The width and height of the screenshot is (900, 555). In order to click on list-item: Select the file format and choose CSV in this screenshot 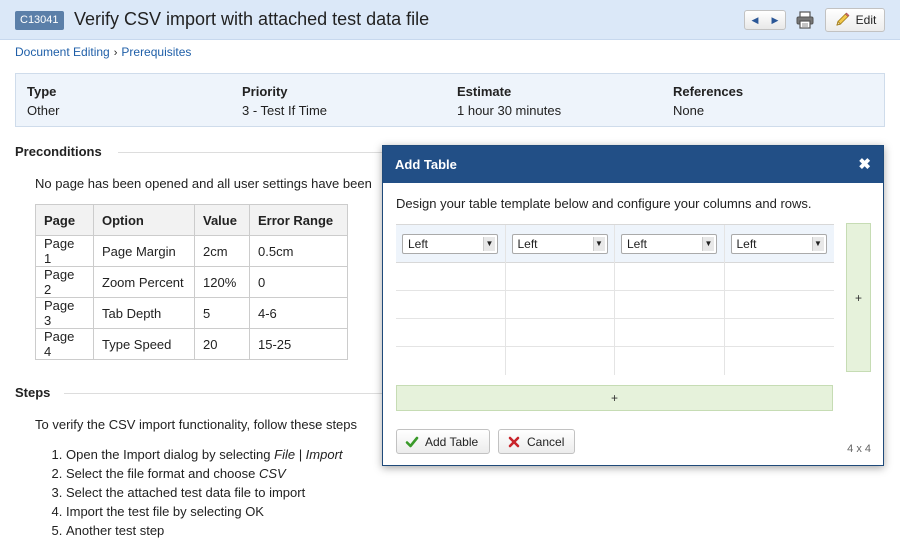, I will do `click(204, 473)`.